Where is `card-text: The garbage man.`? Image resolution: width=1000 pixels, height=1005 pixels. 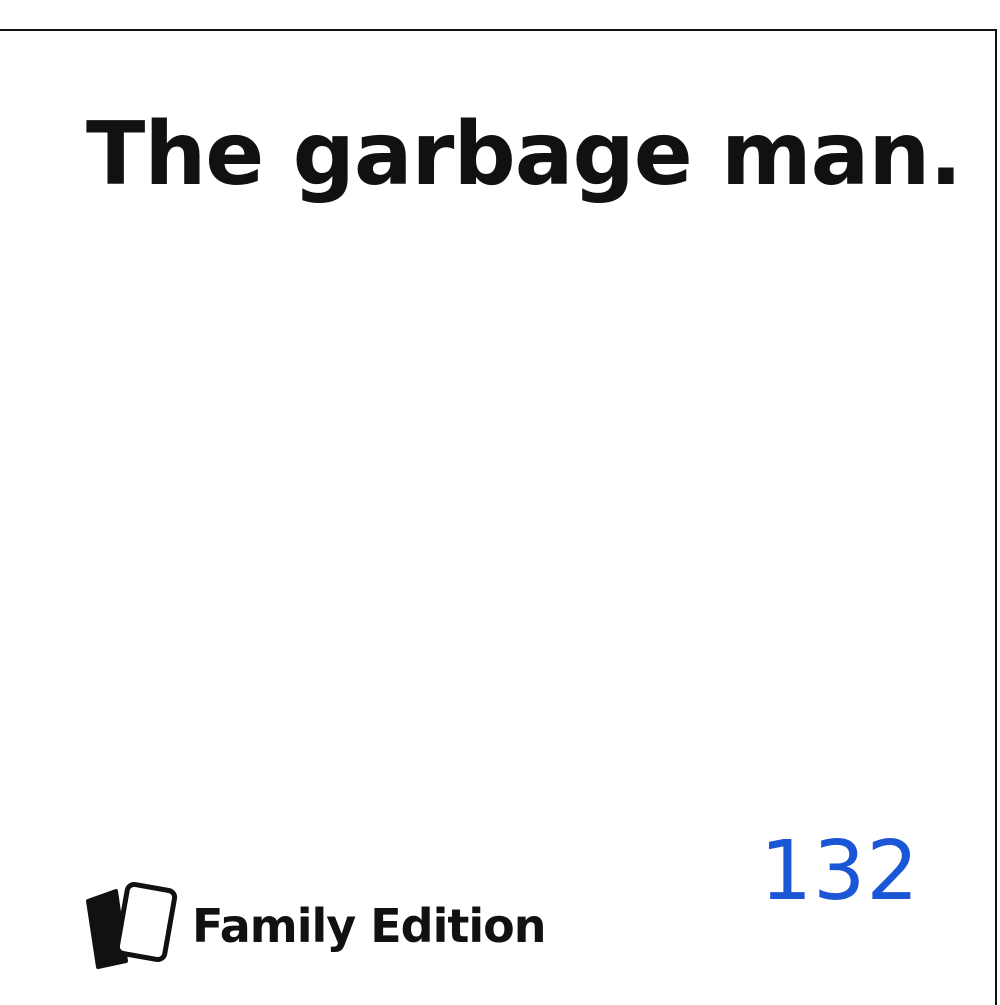 card-text: The garbage man. is located at coordinates (524, 154).